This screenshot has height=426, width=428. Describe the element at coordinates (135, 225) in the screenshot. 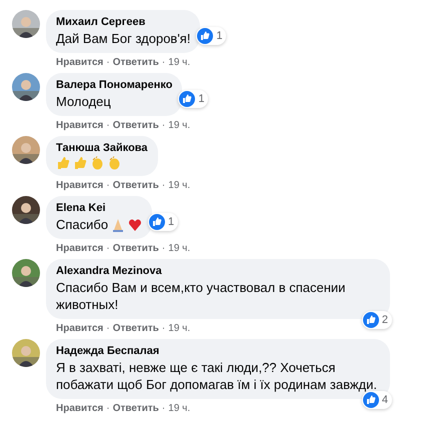

I see `heart-icon` at that location.